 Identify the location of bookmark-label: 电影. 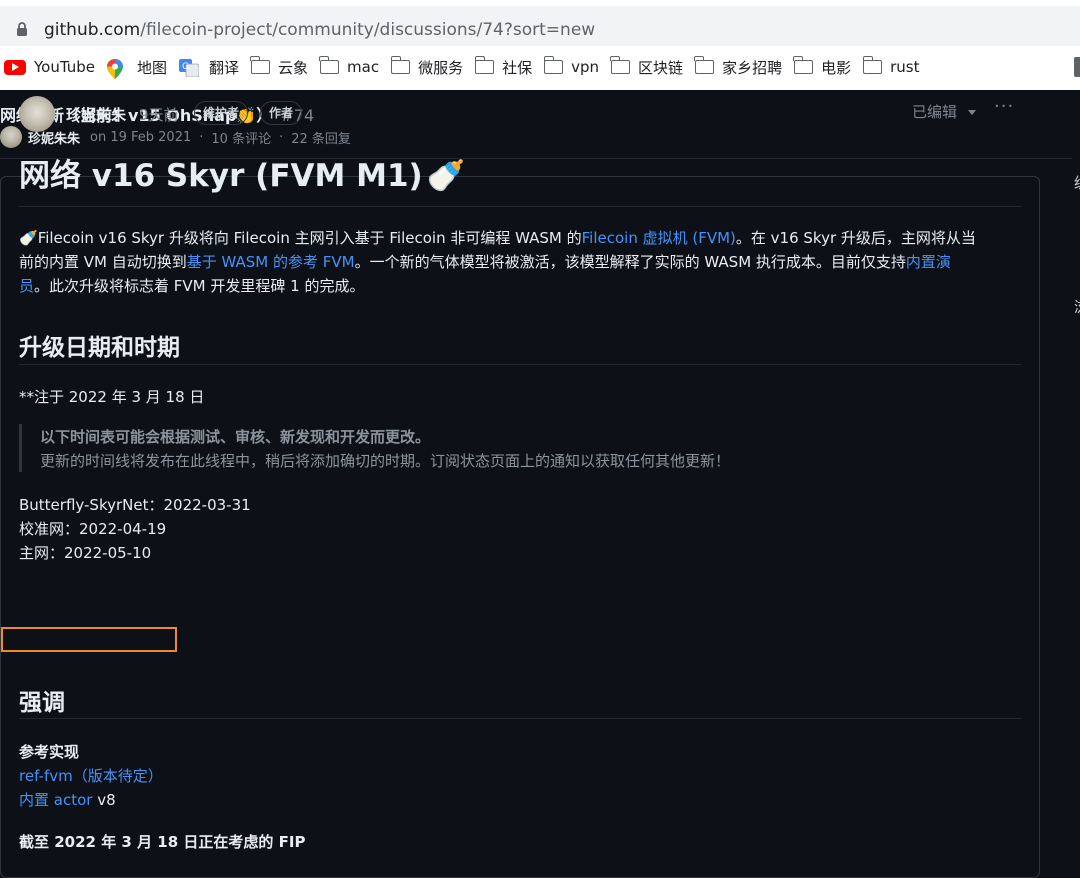
(836, 67).